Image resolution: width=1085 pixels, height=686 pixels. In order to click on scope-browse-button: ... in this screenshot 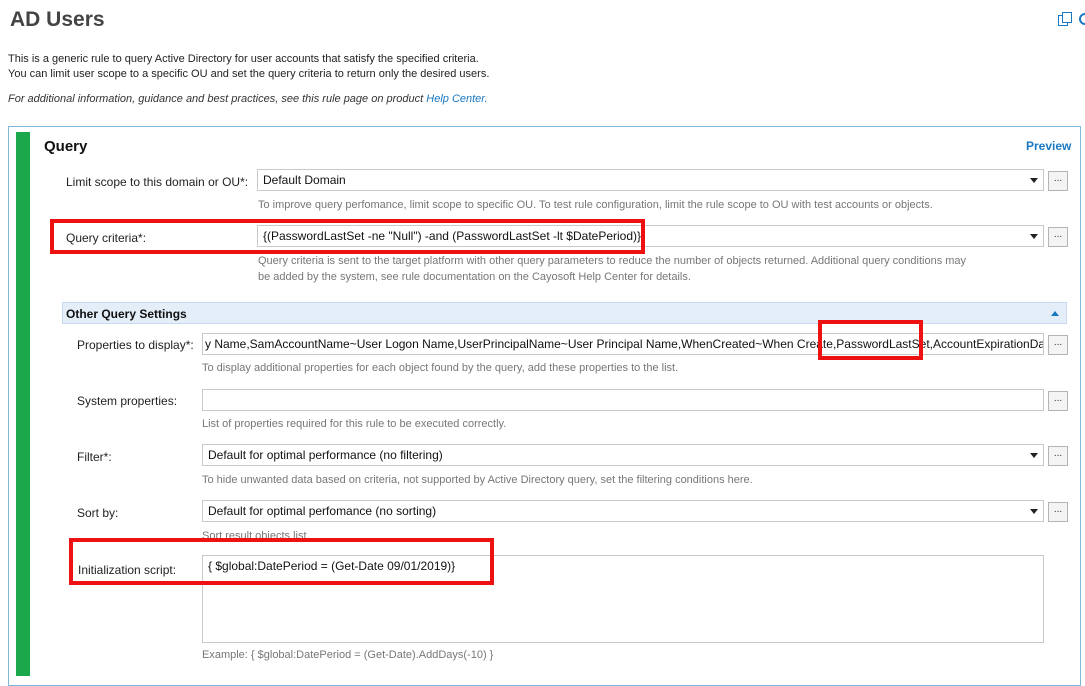, I will do `click(1058, 181)`.